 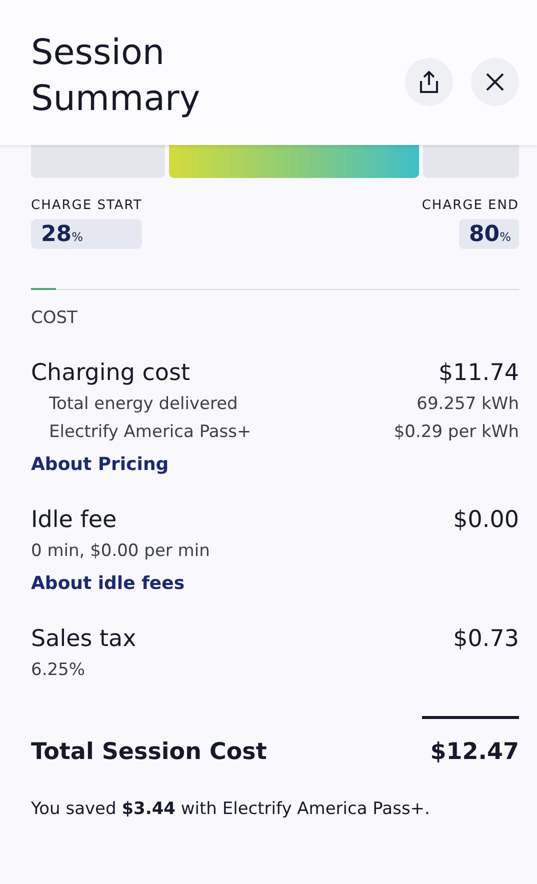 What do you see at coordinates (467, 404) in the screenshot?
I see `detail-value: 69.257 kWh` at bounding box center [467, 404].